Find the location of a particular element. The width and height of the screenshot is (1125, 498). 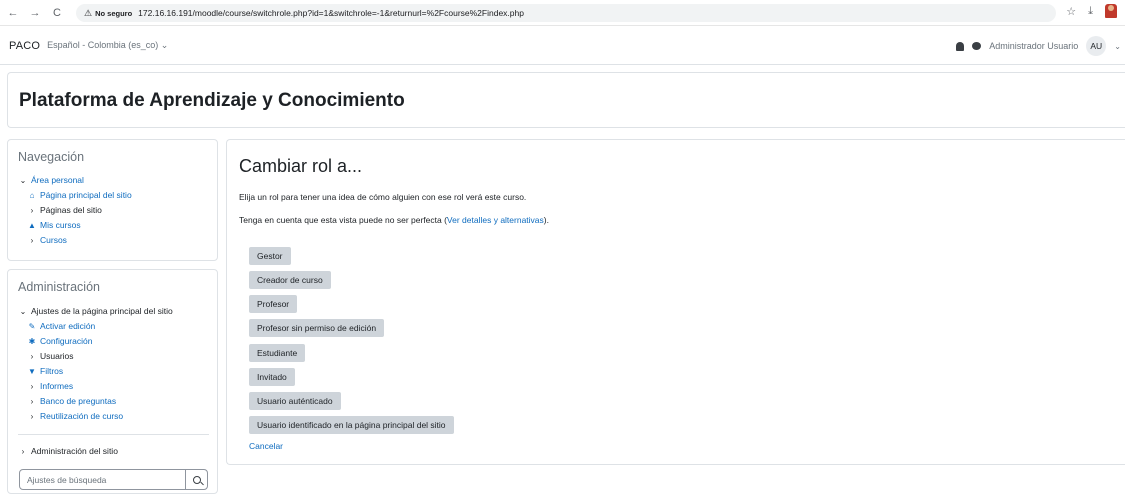

search-button is located at coordinates (196, 479).